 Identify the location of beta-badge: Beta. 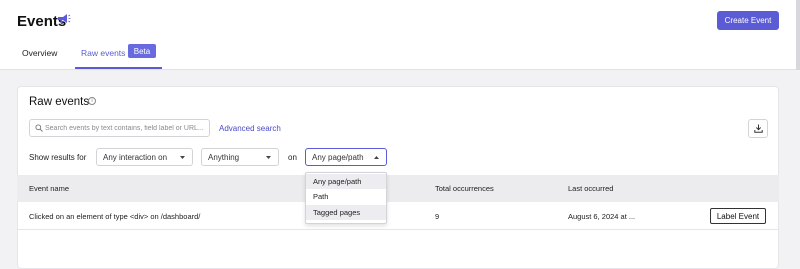
(142, 51).